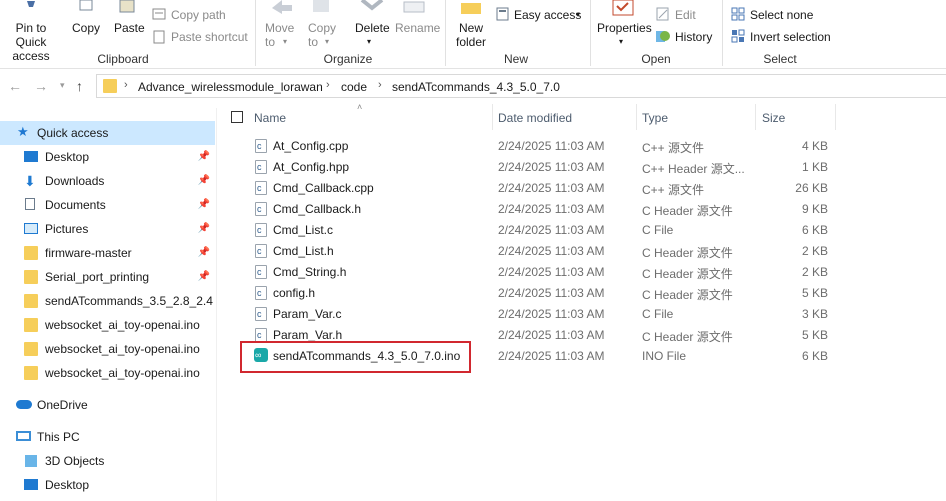  Describe the element at coordinates (369, 42) in the screenshot. I see `delete-dropdown-icon: ▾` at that location.